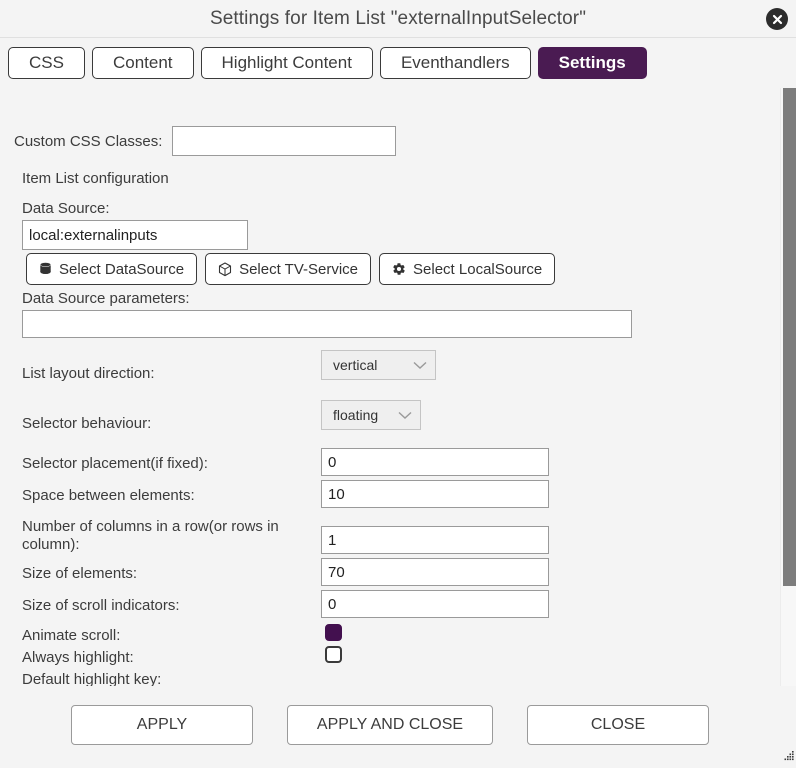  I want to click on data-source-label: Data Source:, so click(66, 208).